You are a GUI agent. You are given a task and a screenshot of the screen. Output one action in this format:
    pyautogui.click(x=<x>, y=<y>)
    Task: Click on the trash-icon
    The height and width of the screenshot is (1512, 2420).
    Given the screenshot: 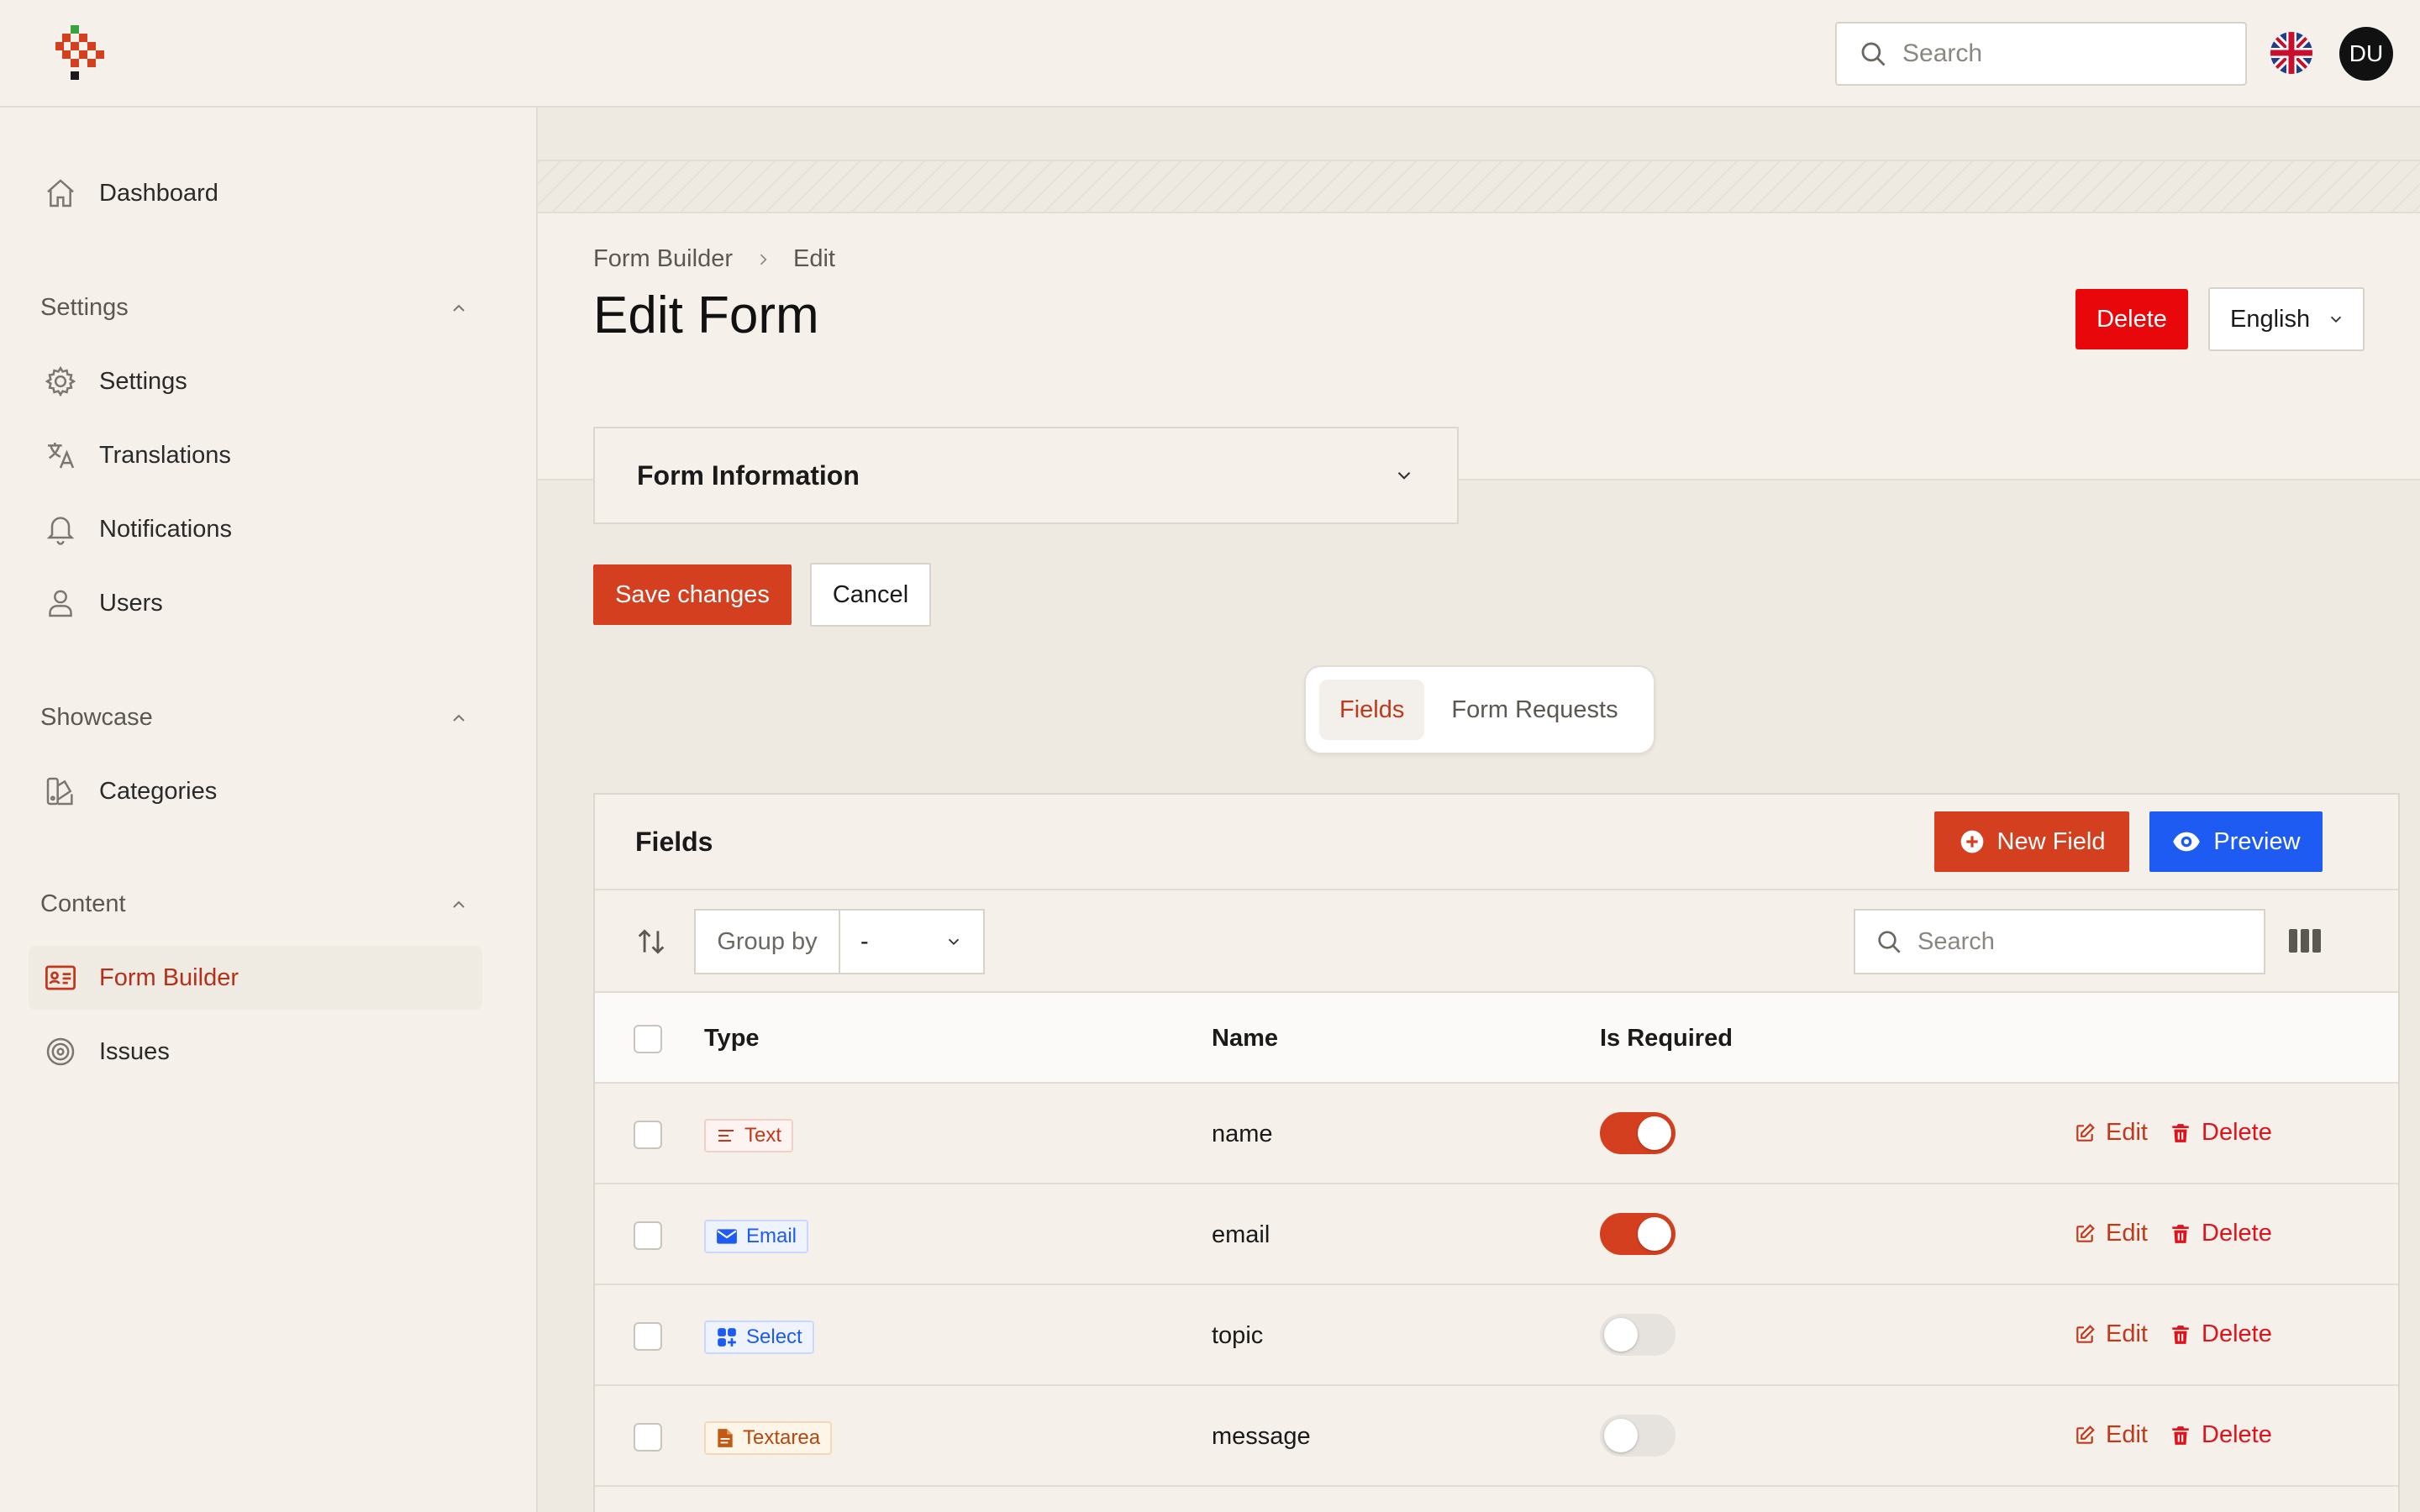 What is the action you would take?
    pyautogui.click(x=2180, y=1233)
    